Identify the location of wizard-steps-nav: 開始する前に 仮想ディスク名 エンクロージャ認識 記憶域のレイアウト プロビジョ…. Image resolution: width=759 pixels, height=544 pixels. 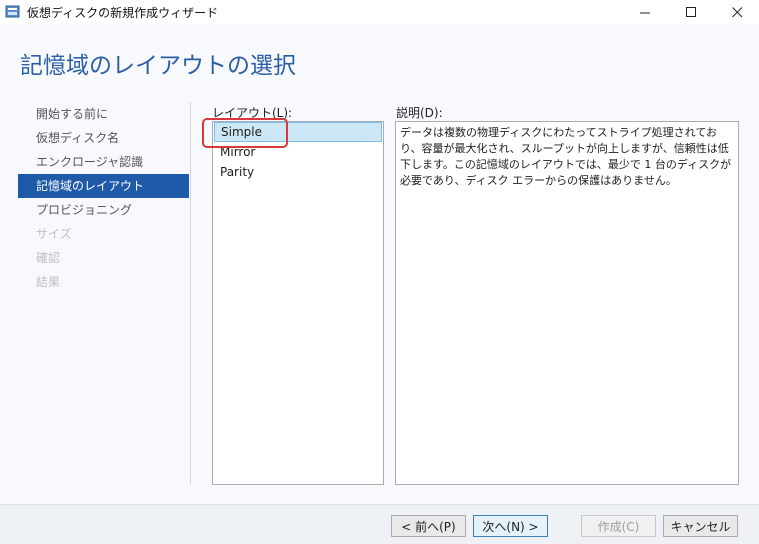
(103, 198).